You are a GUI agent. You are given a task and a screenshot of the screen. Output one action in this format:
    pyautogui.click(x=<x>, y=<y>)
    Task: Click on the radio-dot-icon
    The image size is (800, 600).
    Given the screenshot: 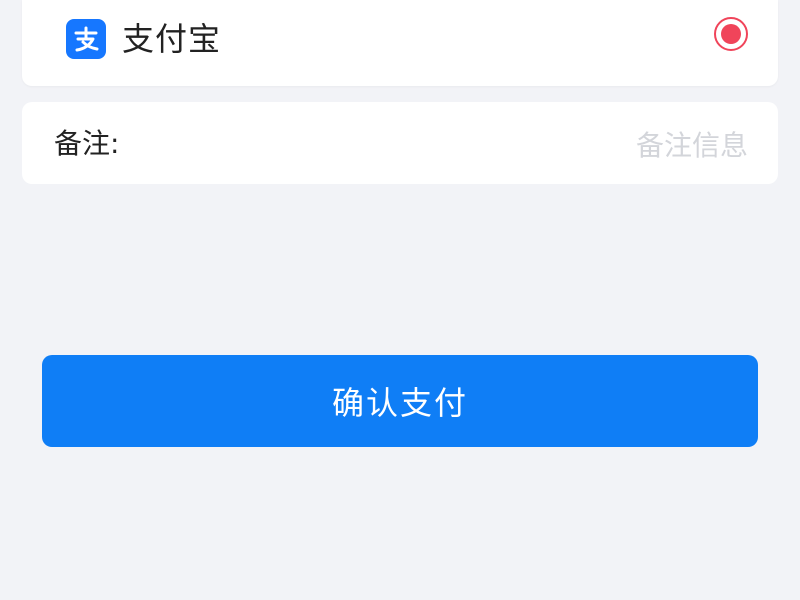 What is the action you would take?
    pyautogui.click(x=731, y=34)
    